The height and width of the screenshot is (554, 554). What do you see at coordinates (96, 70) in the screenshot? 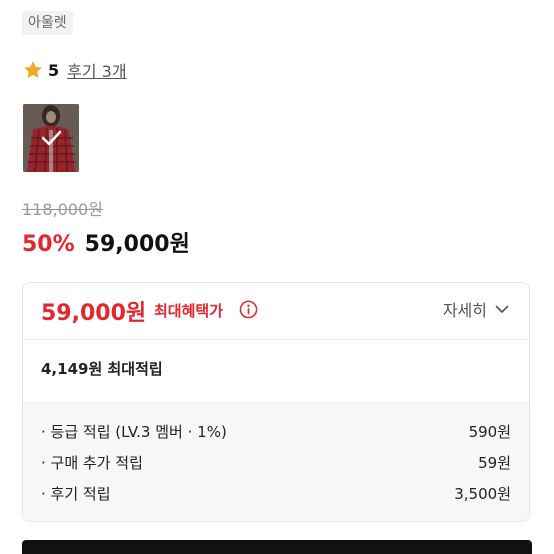
I see `review-count-link: 후기 3개` at bounding box center [96, 70].